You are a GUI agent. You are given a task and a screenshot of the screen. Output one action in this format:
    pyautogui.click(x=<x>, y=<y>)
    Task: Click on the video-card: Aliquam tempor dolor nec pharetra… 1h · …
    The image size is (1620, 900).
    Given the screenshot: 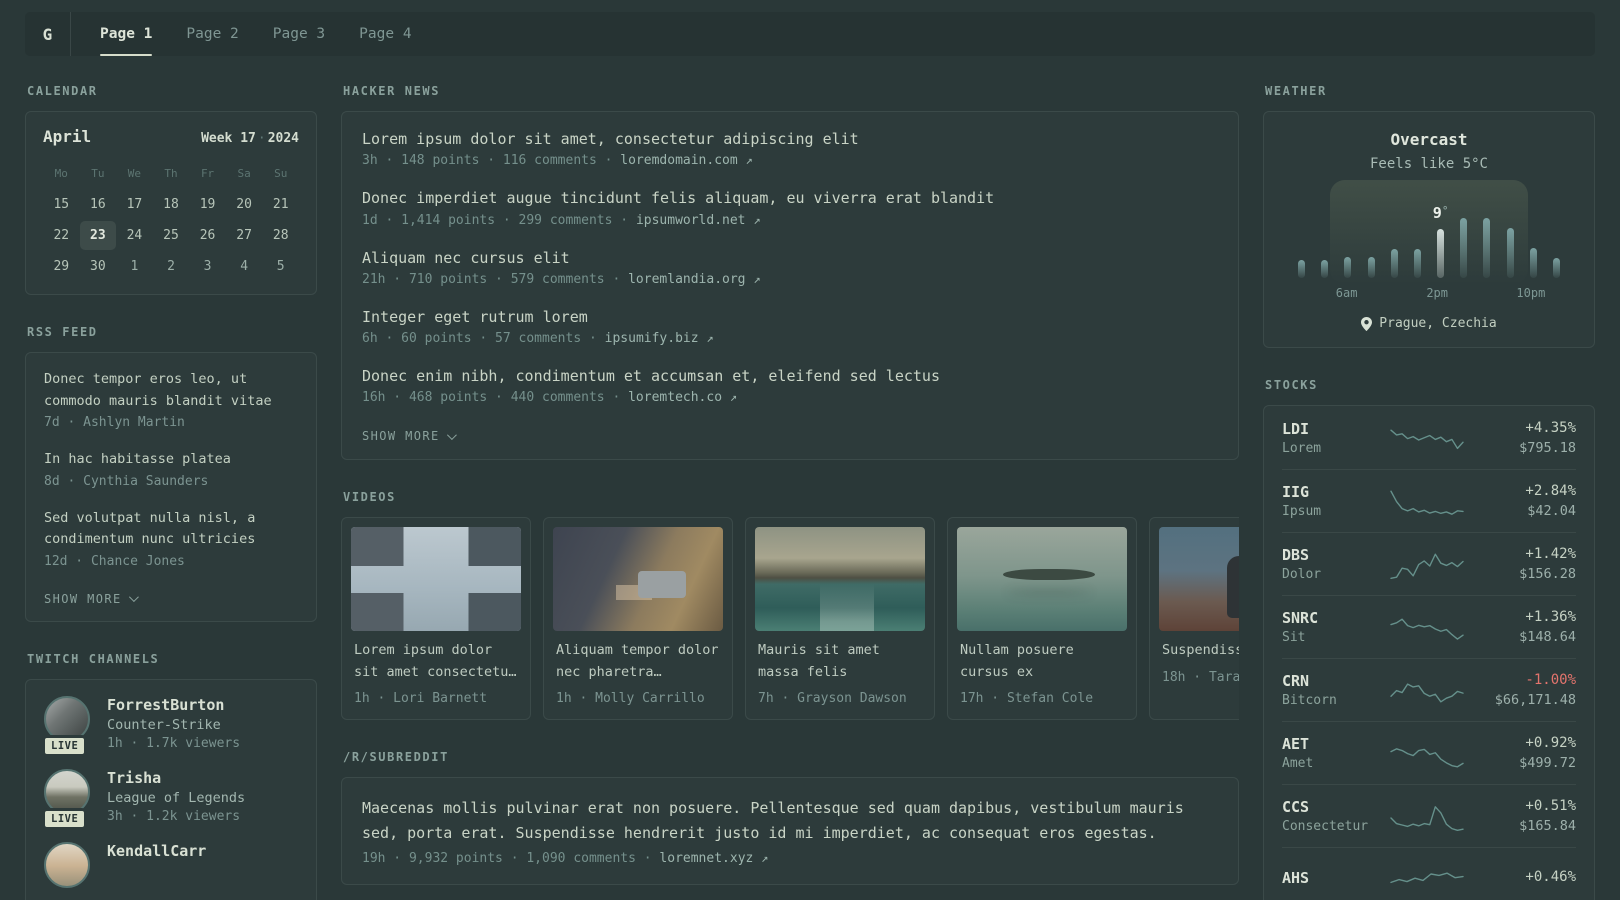 What is the action you would take?
    pyautogui.click(x=638, y=619)
    